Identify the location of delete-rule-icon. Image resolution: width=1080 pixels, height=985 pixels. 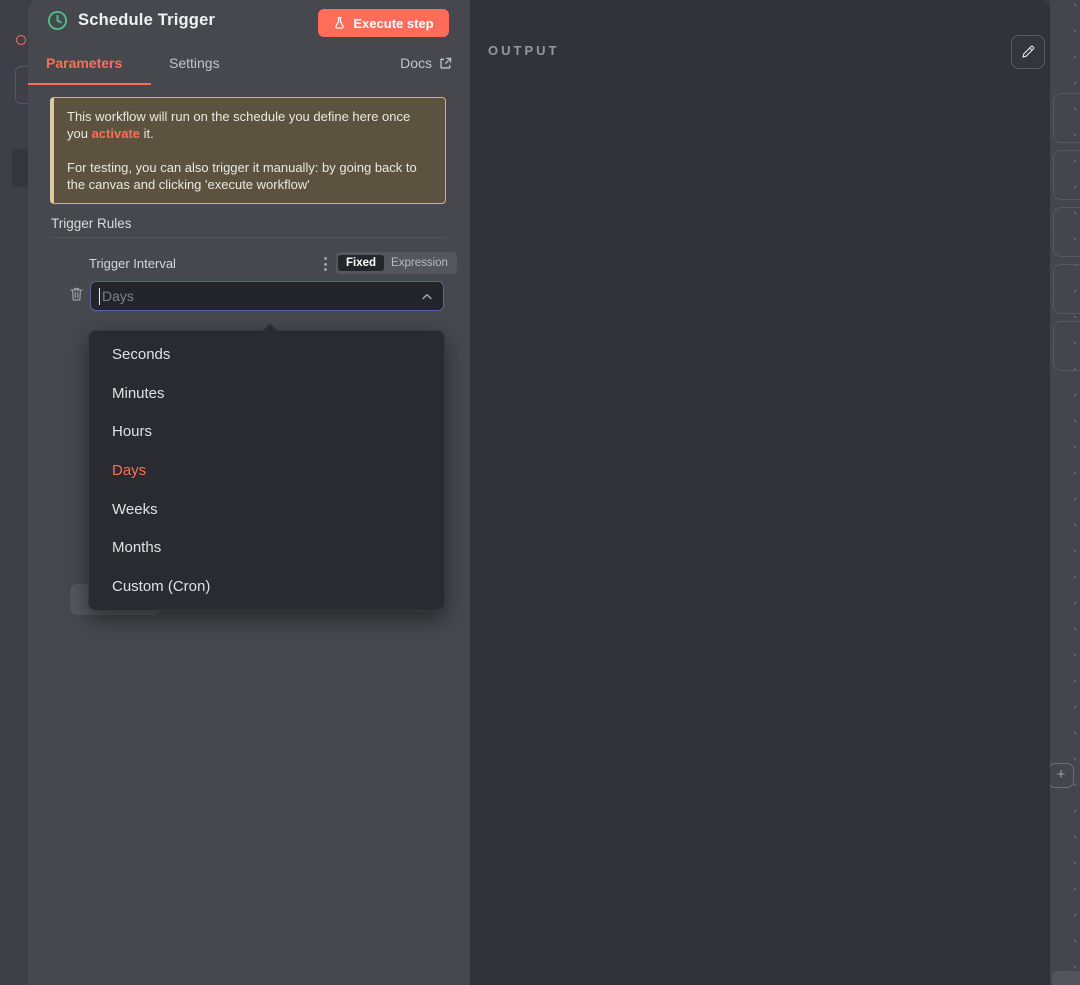
(76, 294).